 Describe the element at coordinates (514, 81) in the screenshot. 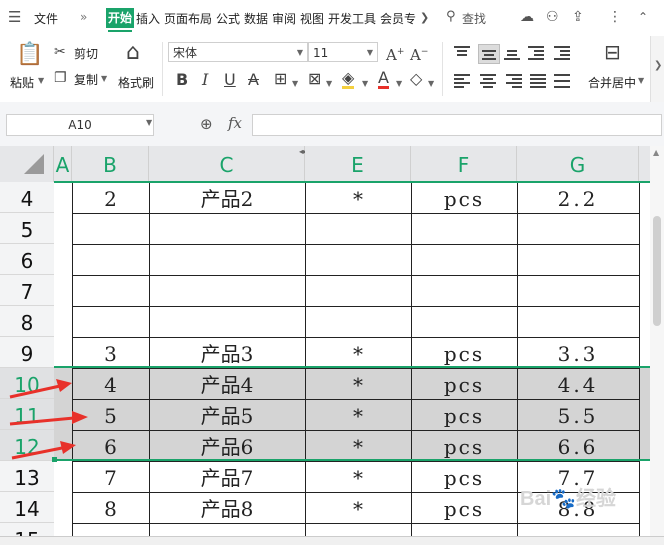

I see `align-right-icon` at that location.